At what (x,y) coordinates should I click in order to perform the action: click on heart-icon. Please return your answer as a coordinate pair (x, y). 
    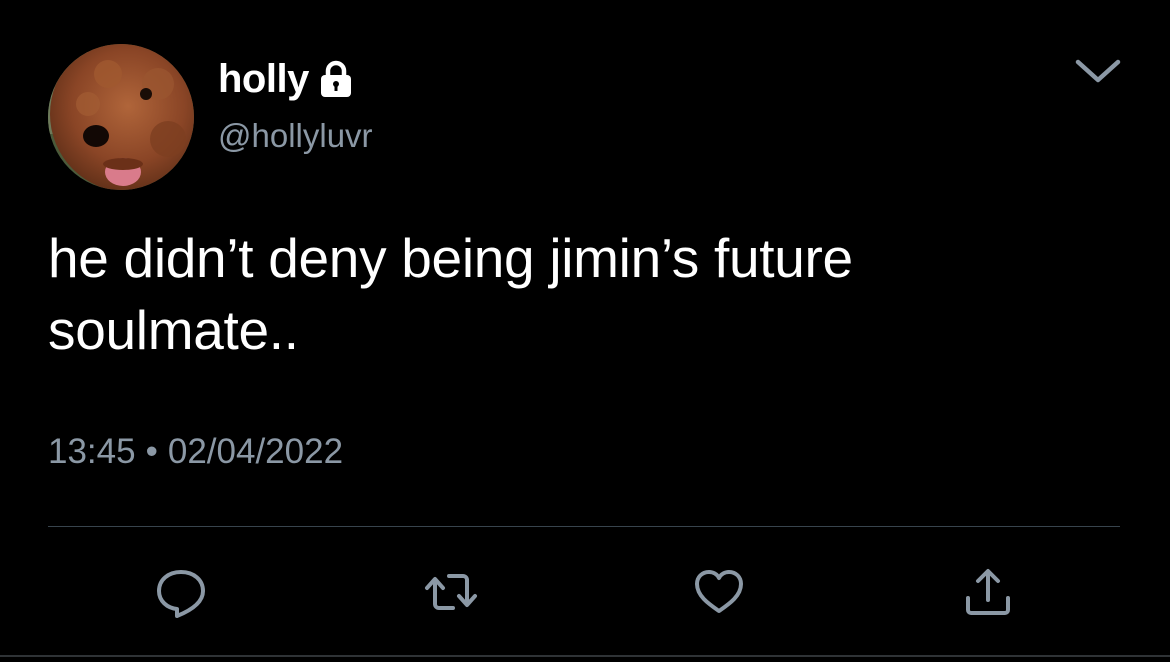
    Looking at the image, I should click on (719, 594).